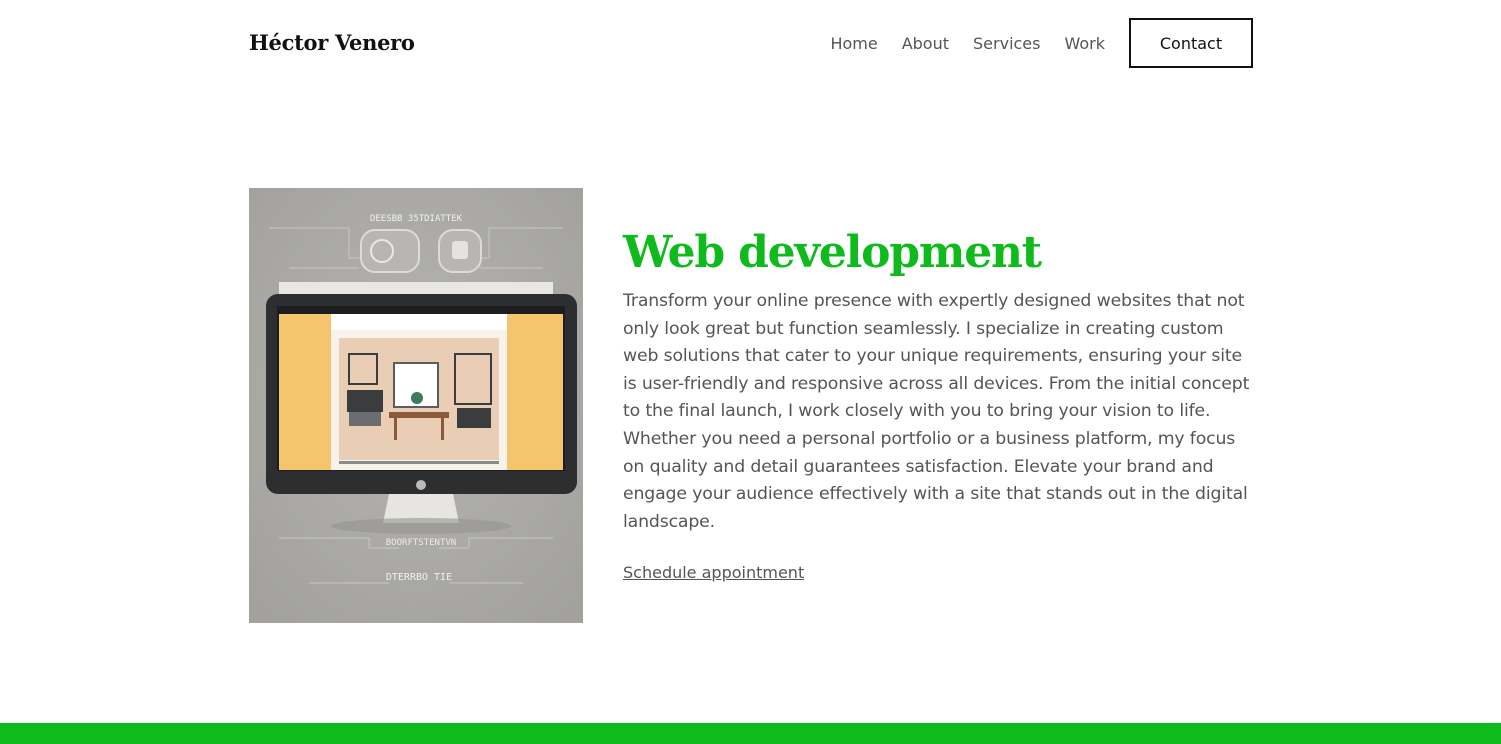  Describe the element at coordinates (750, 733) in the screenshot. I see `footer-accent-bar` at that location.